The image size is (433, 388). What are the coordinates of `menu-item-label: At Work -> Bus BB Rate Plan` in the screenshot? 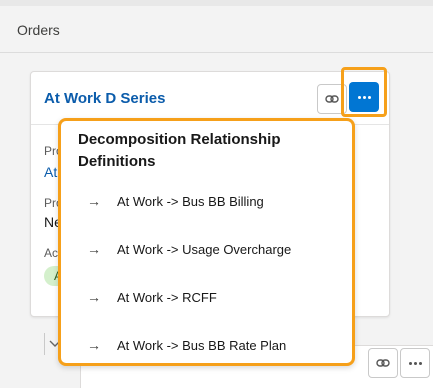 It's located at (202, 345).